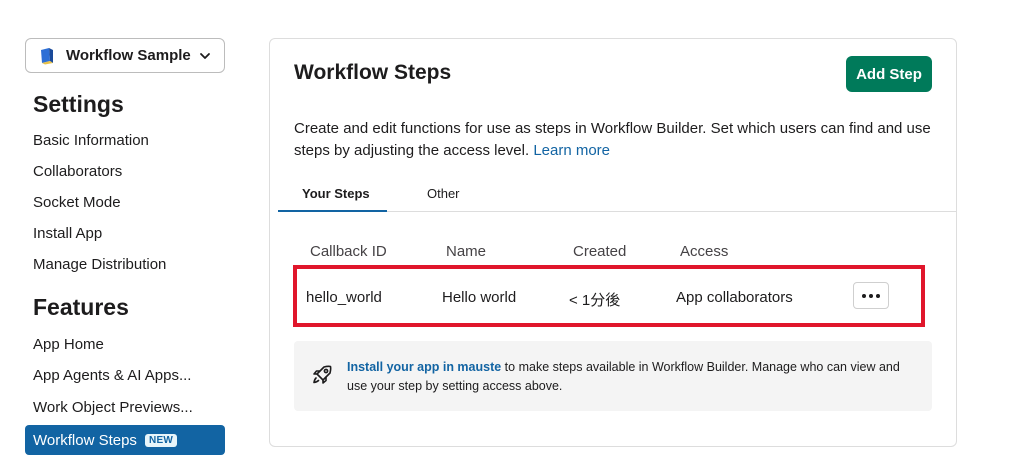 The height and width of the screenshot is (463, 1015). Describe the element at coordinates (424, 367) in the screenshot. I see `install-app-link: Install your app in mauste` at that location.